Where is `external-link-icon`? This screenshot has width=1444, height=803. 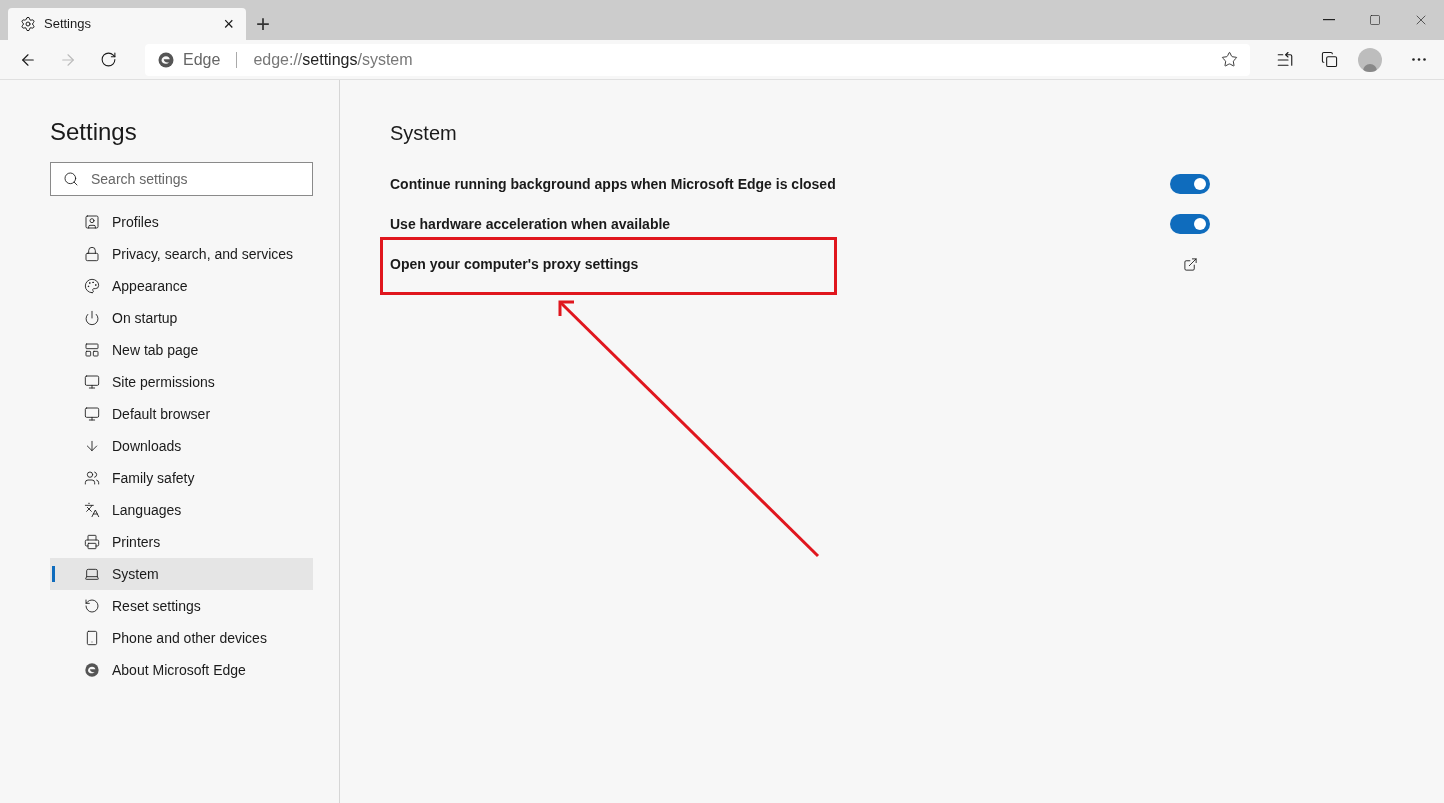 external-link-icon is located at coordinates (1190, 264).